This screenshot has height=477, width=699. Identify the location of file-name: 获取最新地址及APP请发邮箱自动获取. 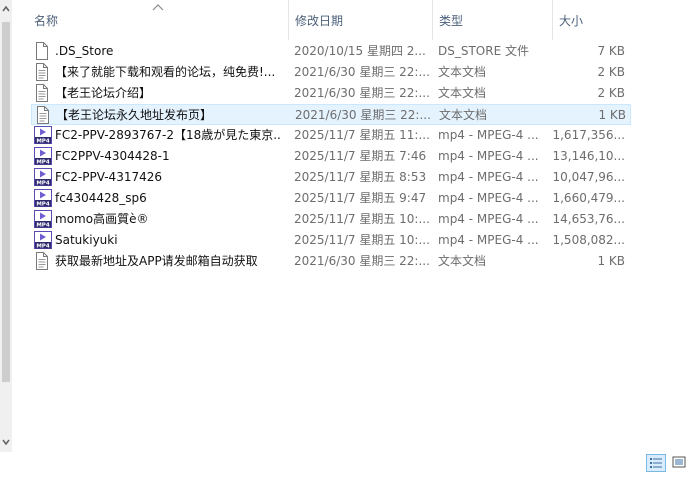
(156, 261).